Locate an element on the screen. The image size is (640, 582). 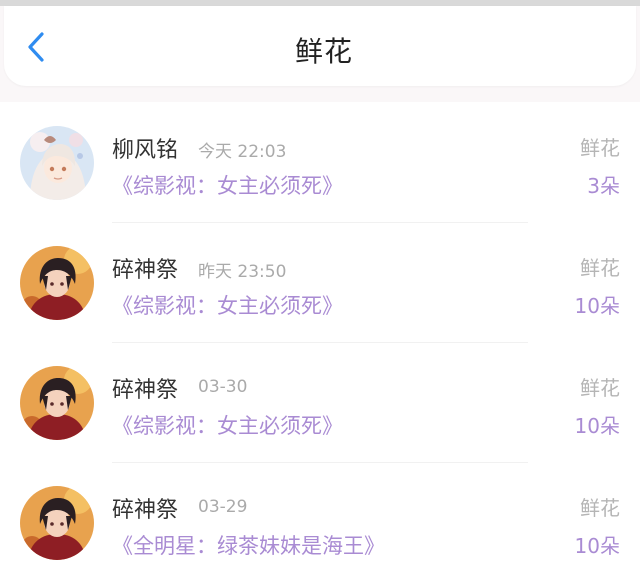
gift-time: 昨天 23:50 is located at coordinates (242, 272).